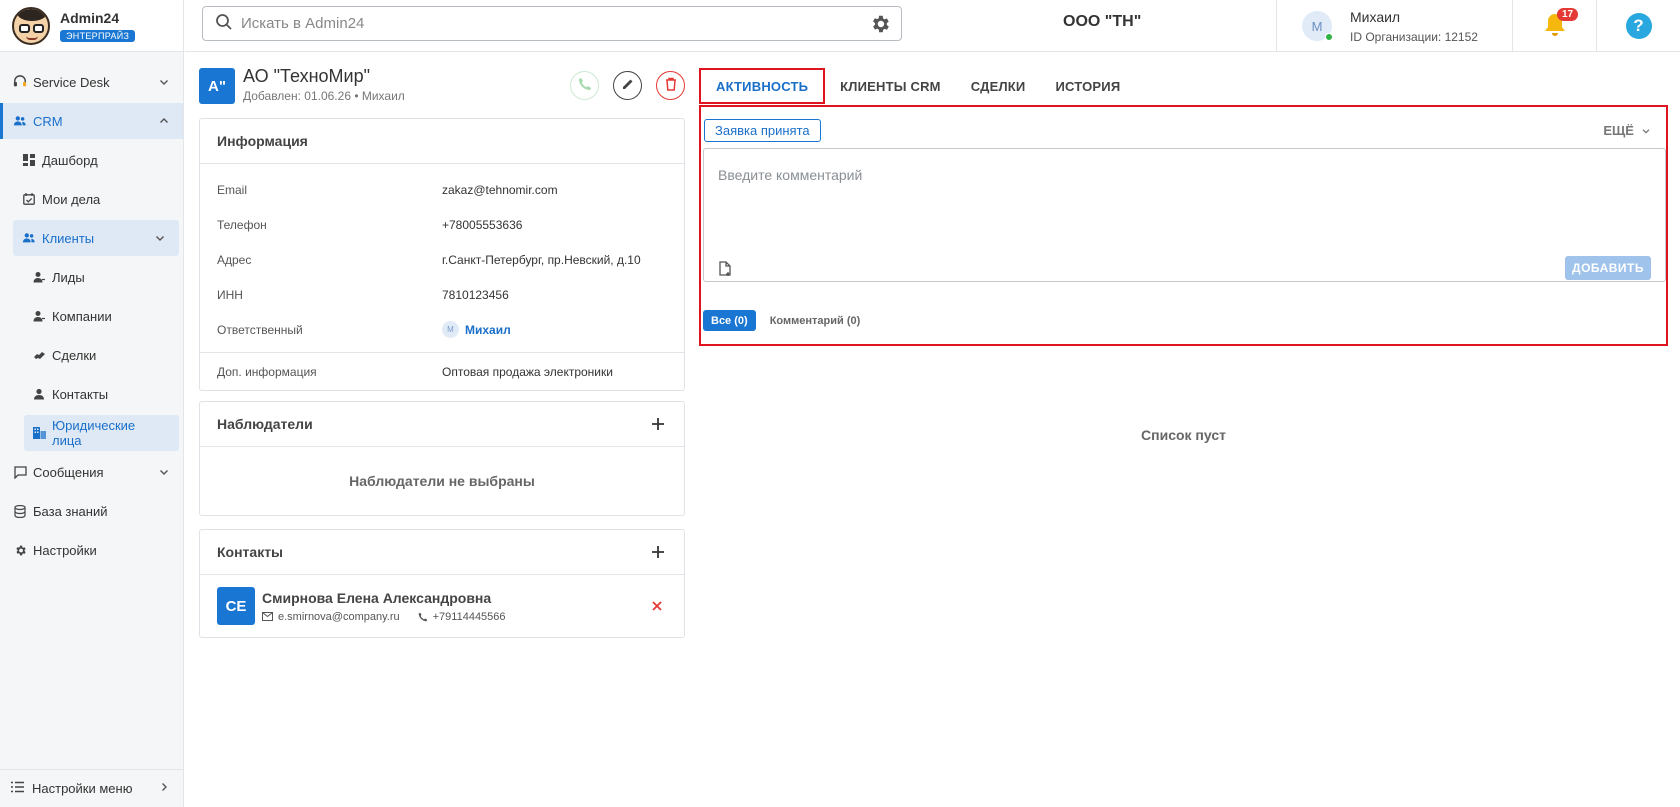 The image size is (1680, 807). I want to click on status-chip: Заявка принята, so click(762, 130).